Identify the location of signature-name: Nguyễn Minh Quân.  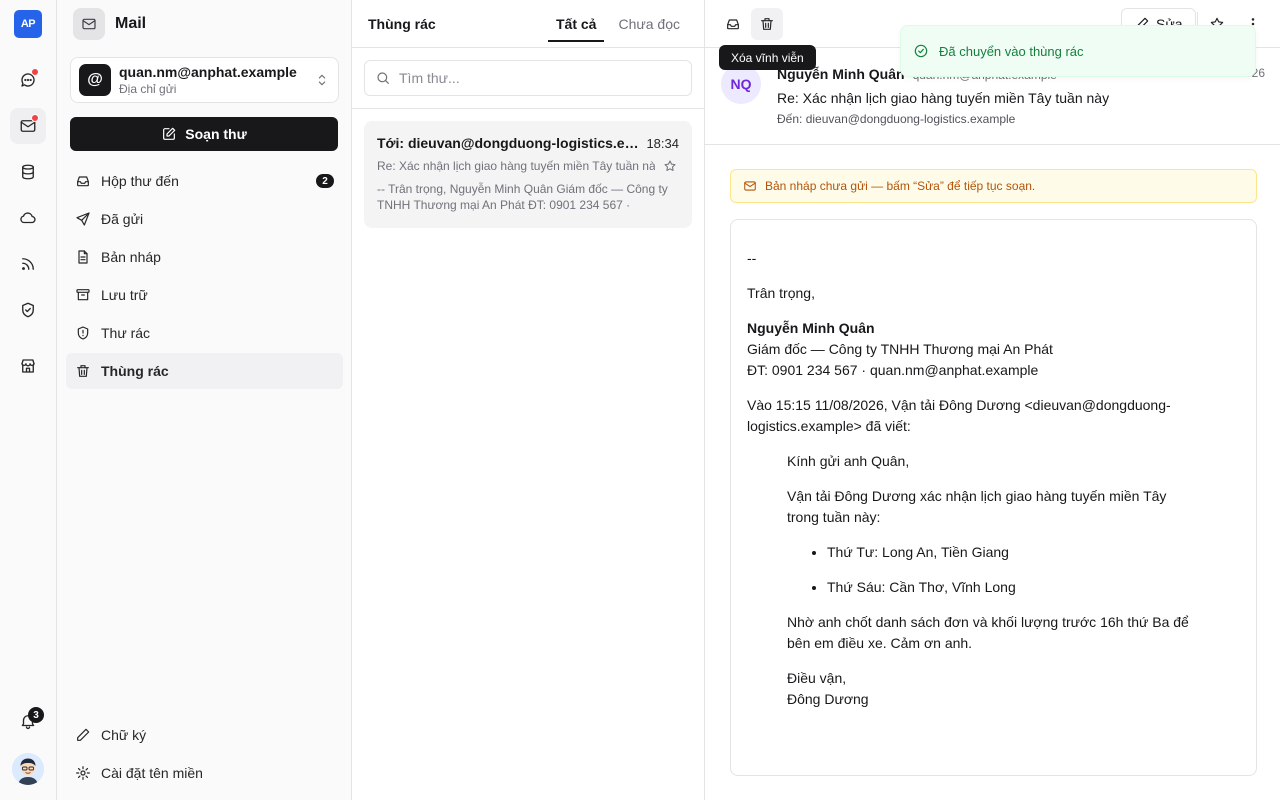
(811, 328).